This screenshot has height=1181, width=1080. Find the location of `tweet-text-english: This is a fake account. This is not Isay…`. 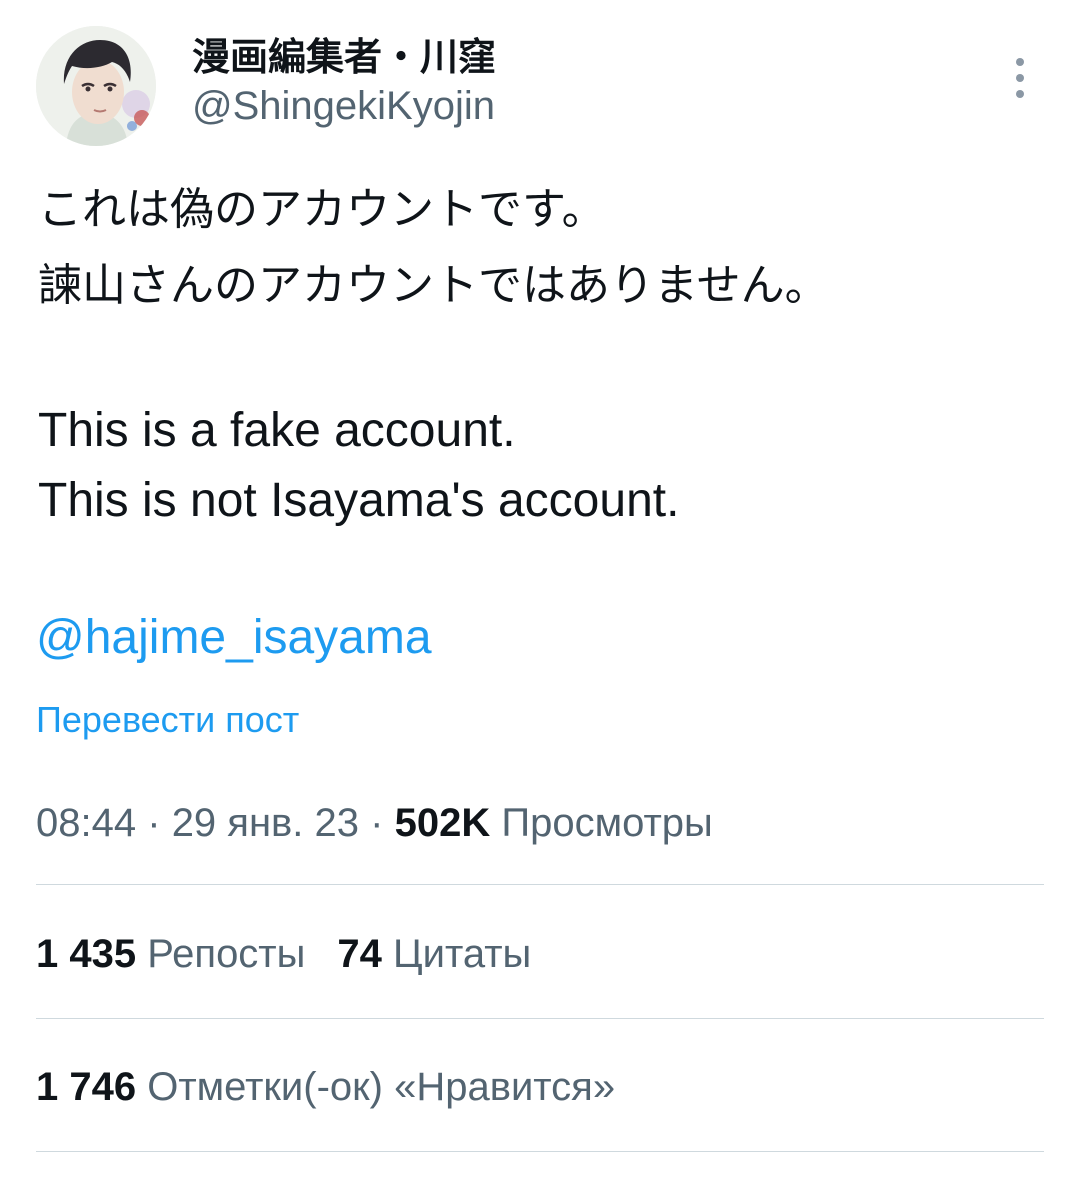

tweet-text-english: This is a fake account. This is not Isay… is located at coordinates (358, 466).